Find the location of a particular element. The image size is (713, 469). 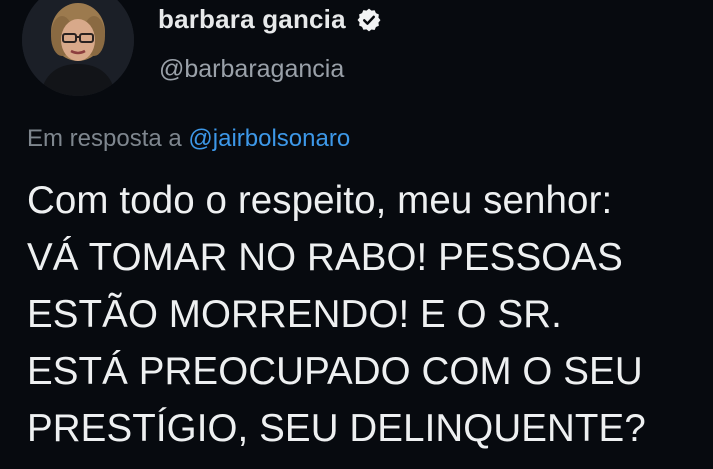

reply-mention-link: @jairbolsonaro is located at coordinates (269, 138).